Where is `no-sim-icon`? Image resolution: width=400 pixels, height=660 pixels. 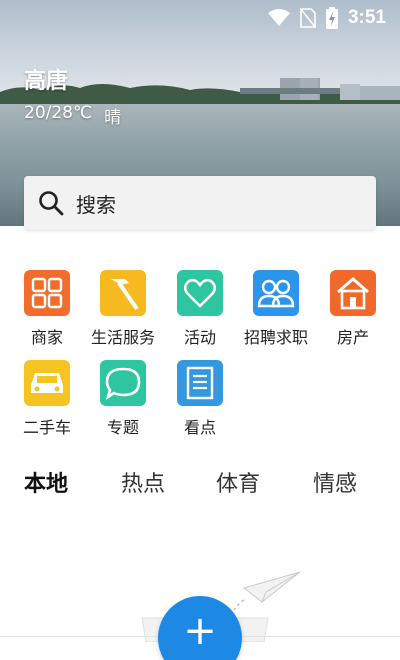
no-sim-icon is located at coordinates (307, 18).